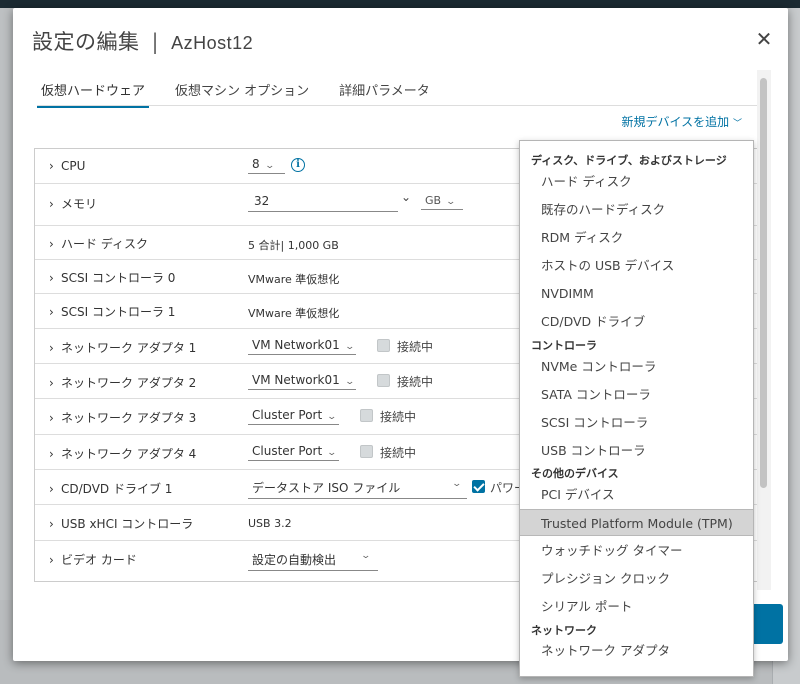  What do you see at coordinates (293, 245) in the screenshot?
I see `hard-disk-summary: 5 合計| 1,000 GB` at bounding box center [293, 245].